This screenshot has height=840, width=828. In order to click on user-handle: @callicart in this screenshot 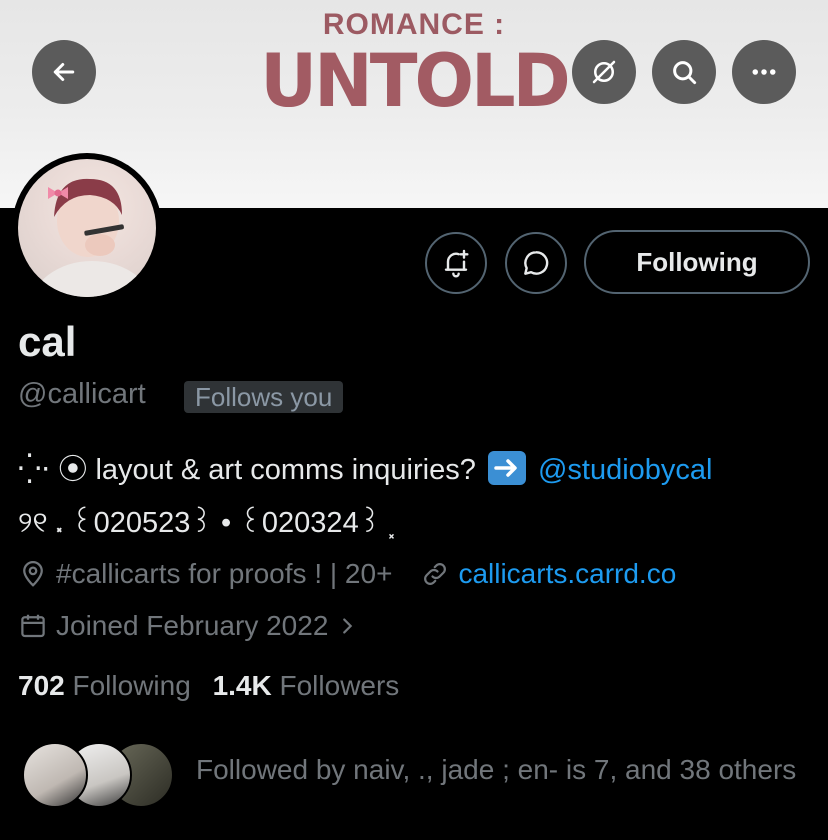, I will do `click(82, 394)`.